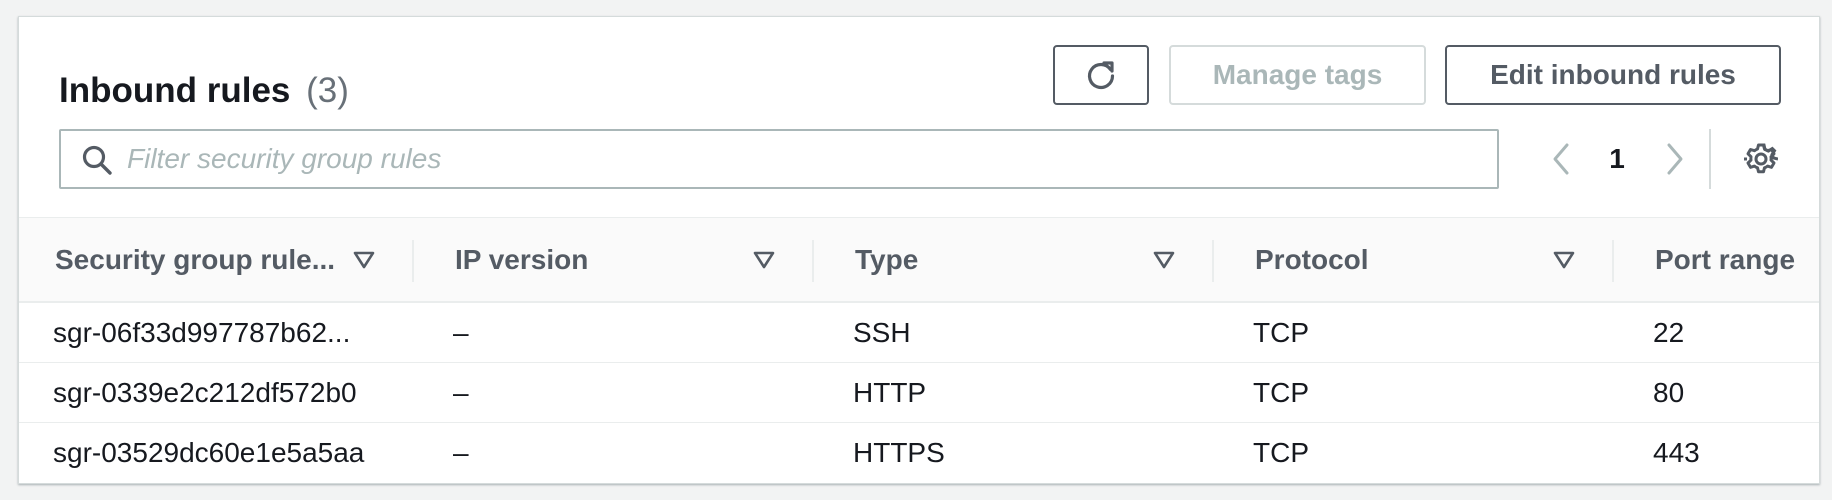 Image resolution: width=1832 pixels, height=500 pixels. I want to click on manage-tags-button: Manage tags, so click(1297, 75).